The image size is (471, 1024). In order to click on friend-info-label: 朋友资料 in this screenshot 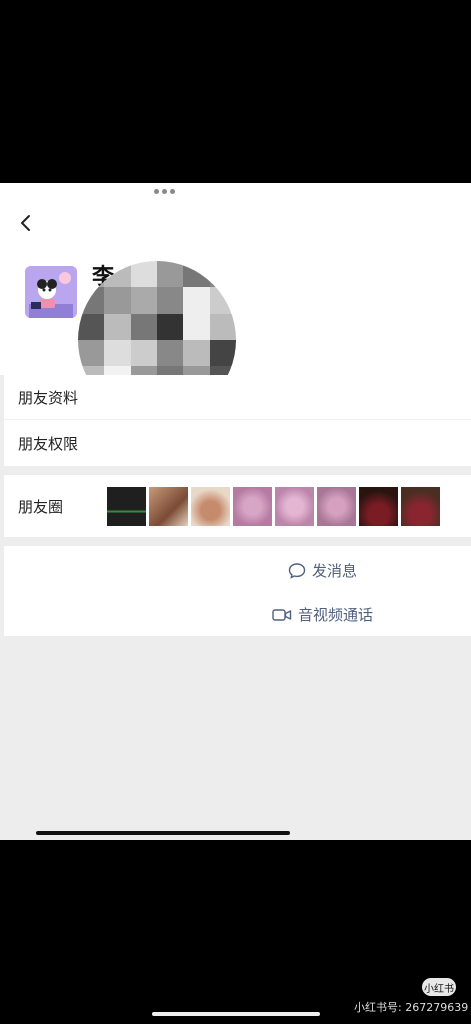, I will do `click(48, 397)`.